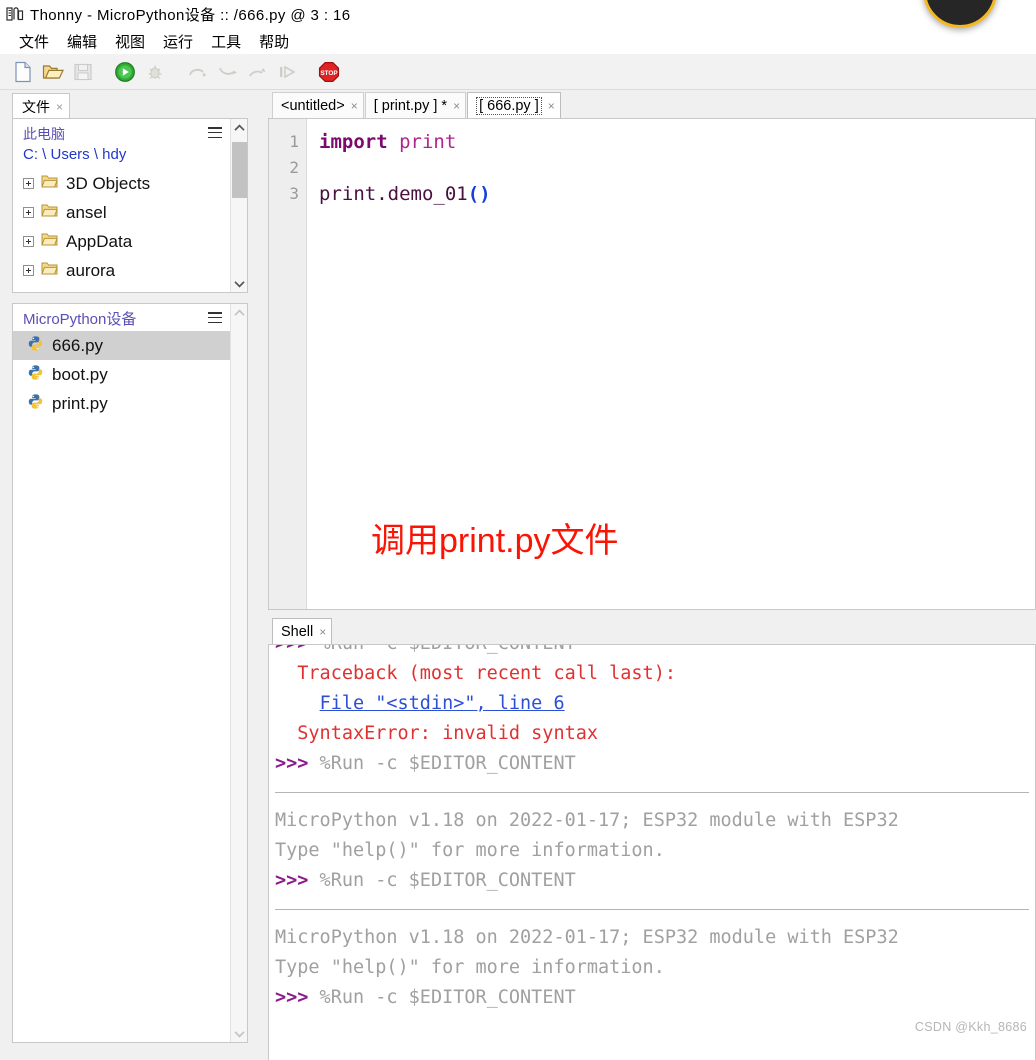  I want to click on tab-shell: Shell ×, so click(302, 631).